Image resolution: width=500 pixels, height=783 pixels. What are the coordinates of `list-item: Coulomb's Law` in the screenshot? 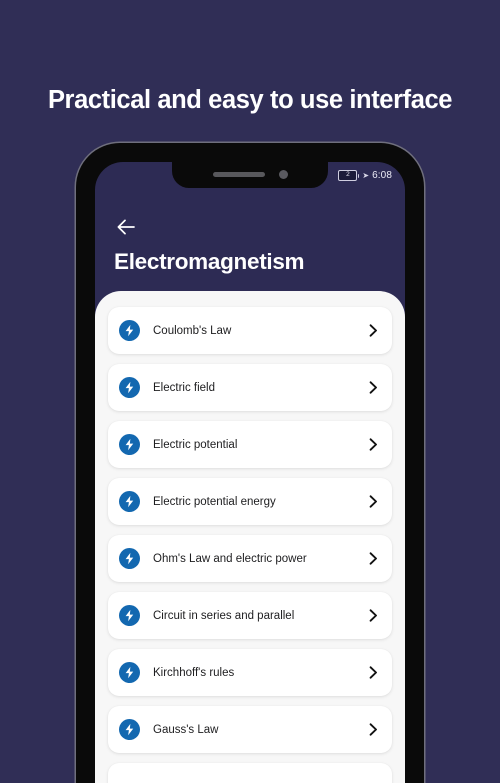 It's located at (250, 330).